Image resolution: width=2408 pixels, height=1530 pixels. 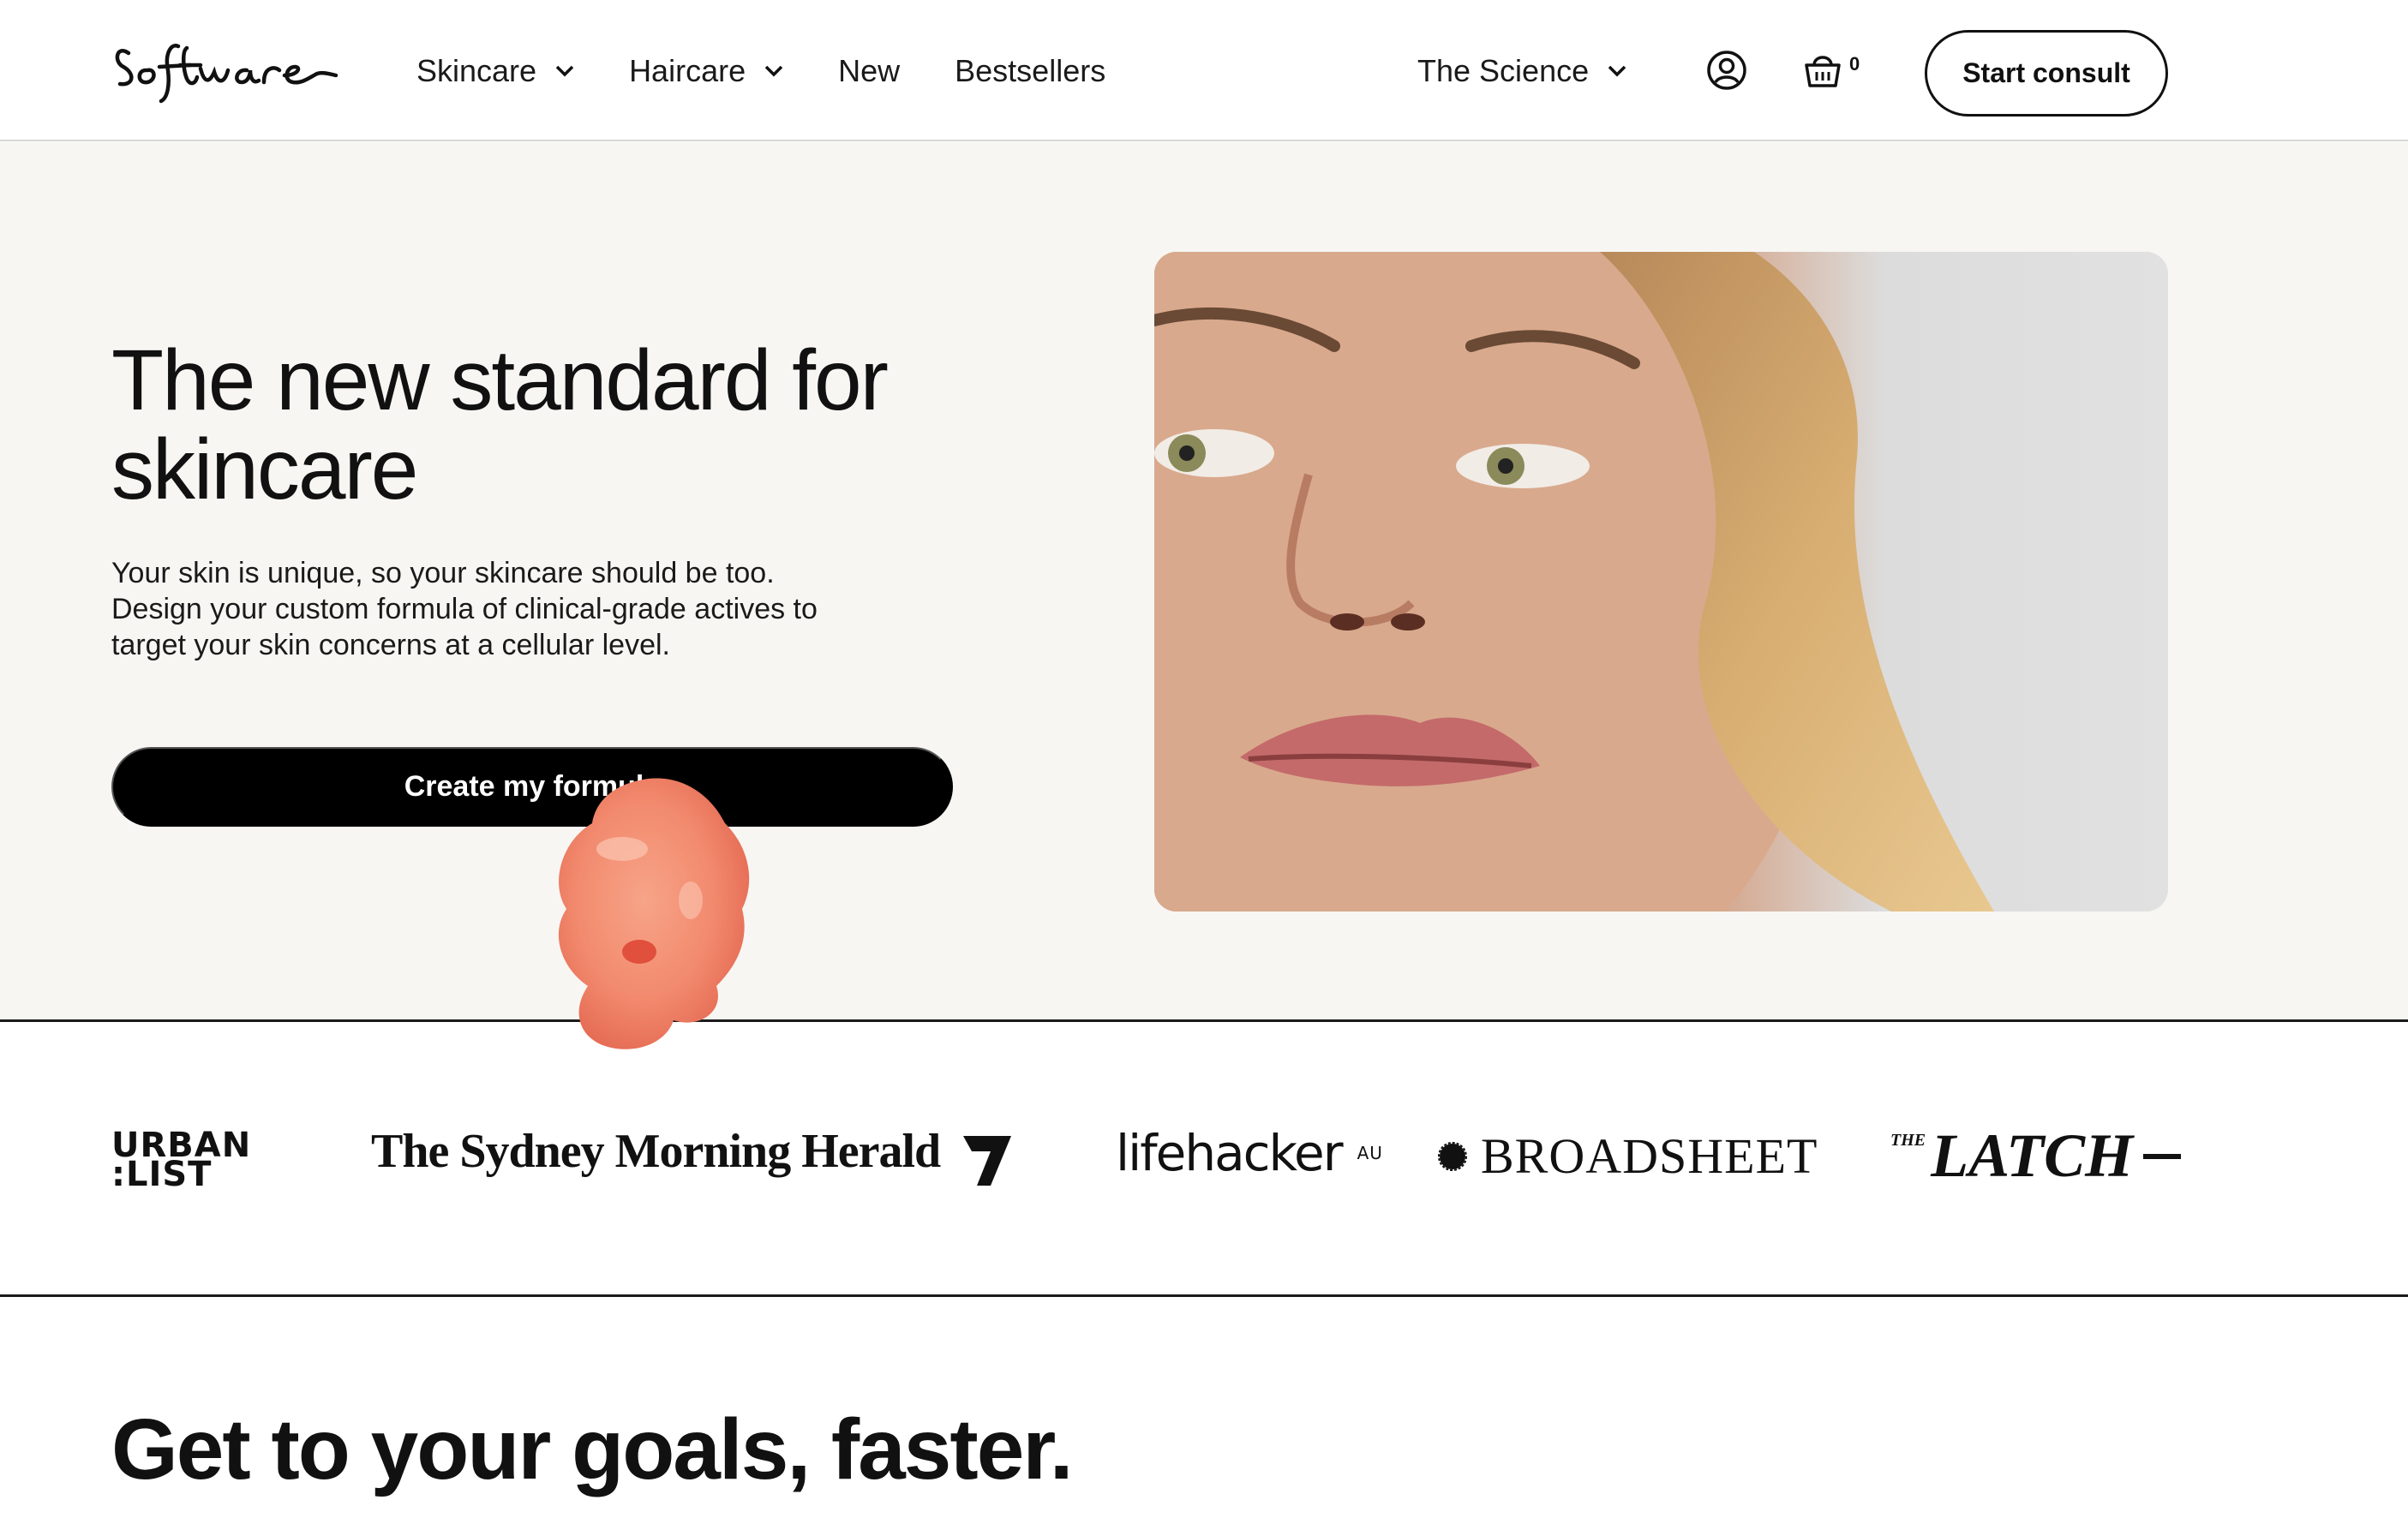 I want to click on nav-skincare: Skincare, so click(x=495, y=71).